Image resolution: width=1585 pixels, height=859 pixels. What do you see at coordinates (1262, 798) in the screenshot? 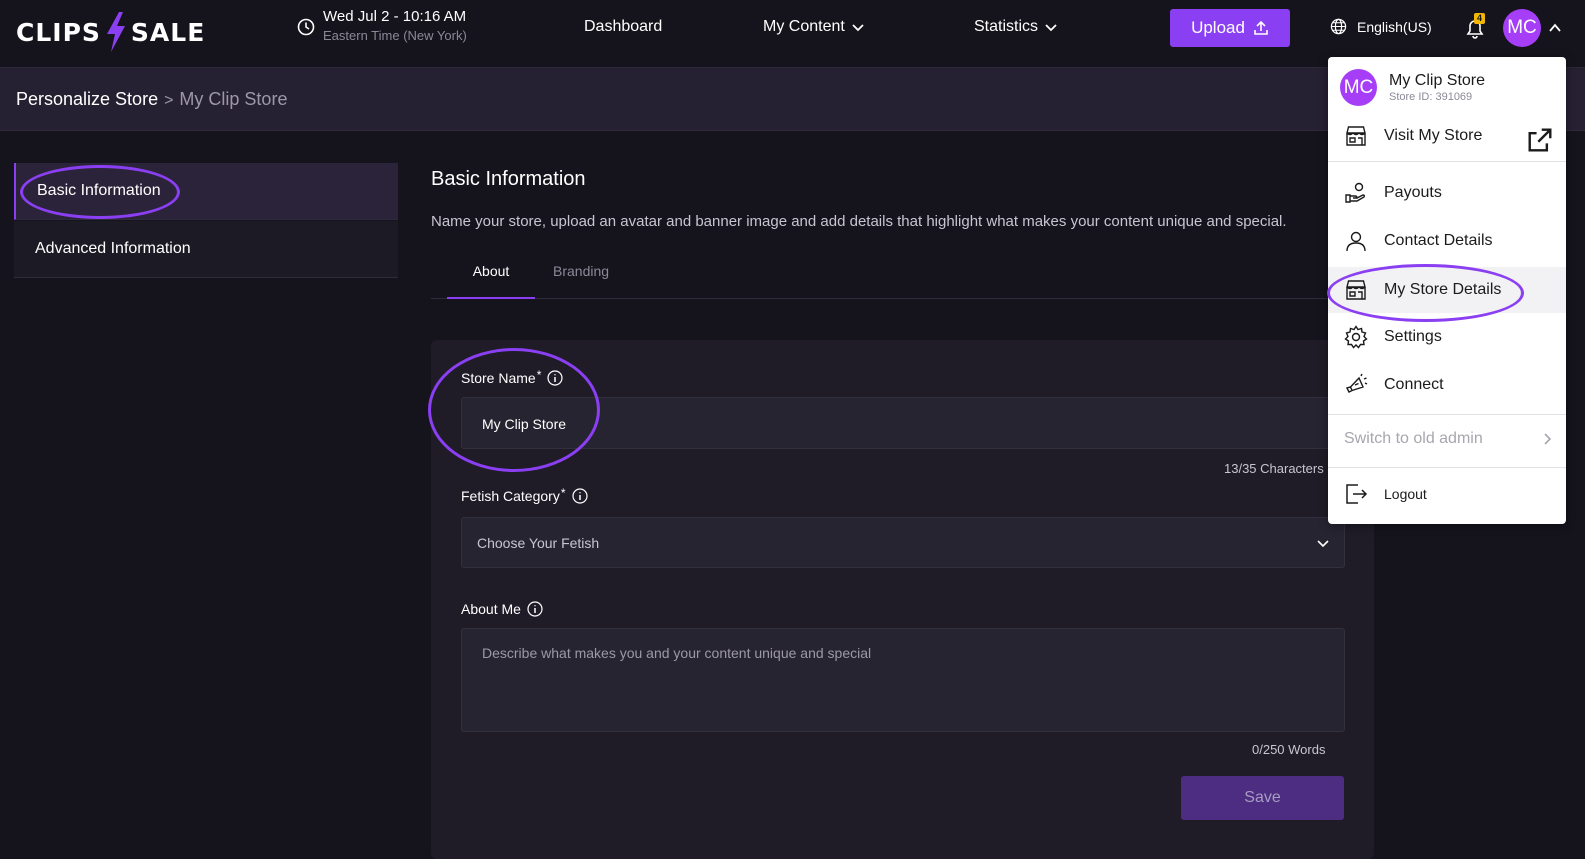
I see `save-button: Save` at bounding box center [1262, 798].